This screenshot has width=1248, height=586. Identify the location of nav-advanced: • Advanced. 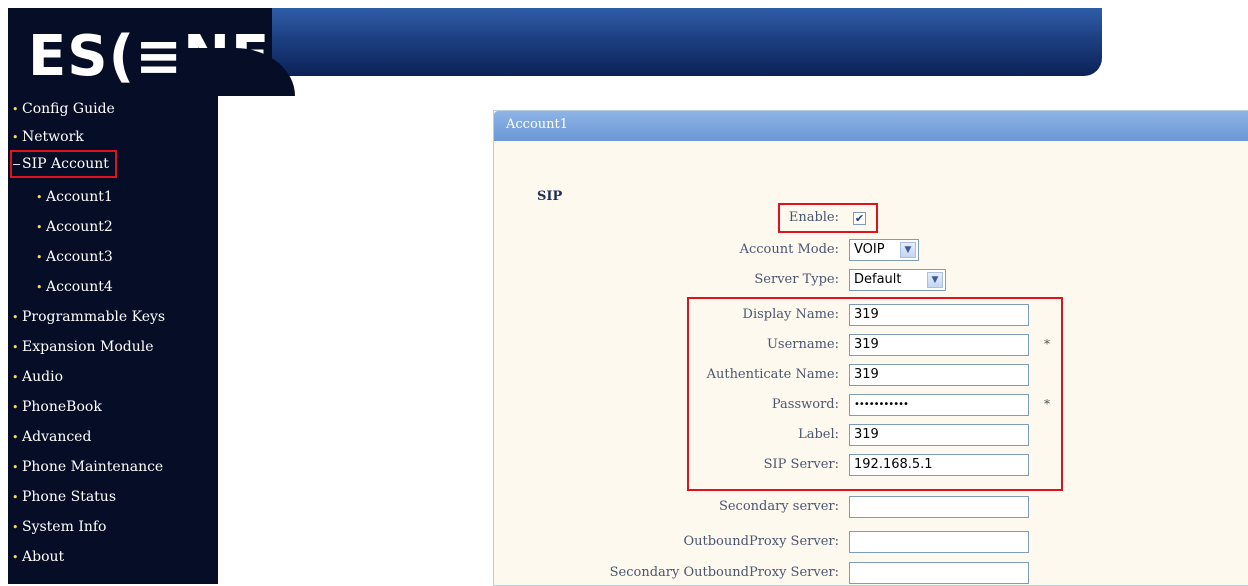
(51, 437).